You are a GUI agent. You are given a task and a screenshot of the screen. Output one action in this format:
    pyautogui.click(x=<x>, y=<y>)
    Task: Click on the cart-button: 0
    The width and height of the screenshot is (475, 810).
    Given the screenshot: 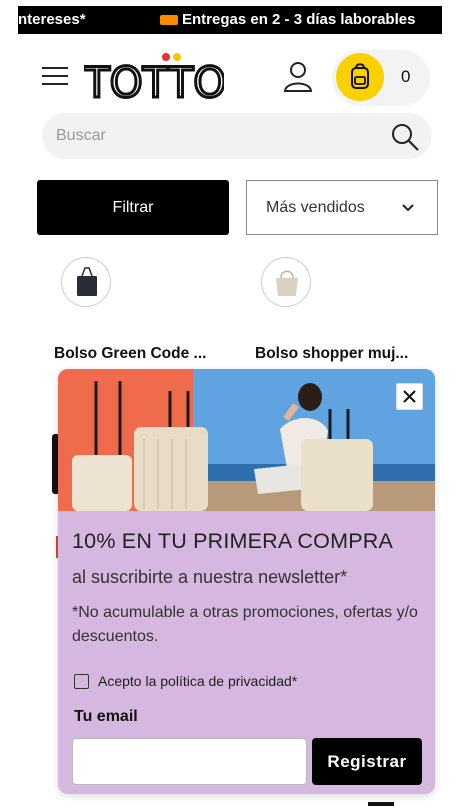 What is the action you would take?
    pyautogui.click(x=381, y=78)
    